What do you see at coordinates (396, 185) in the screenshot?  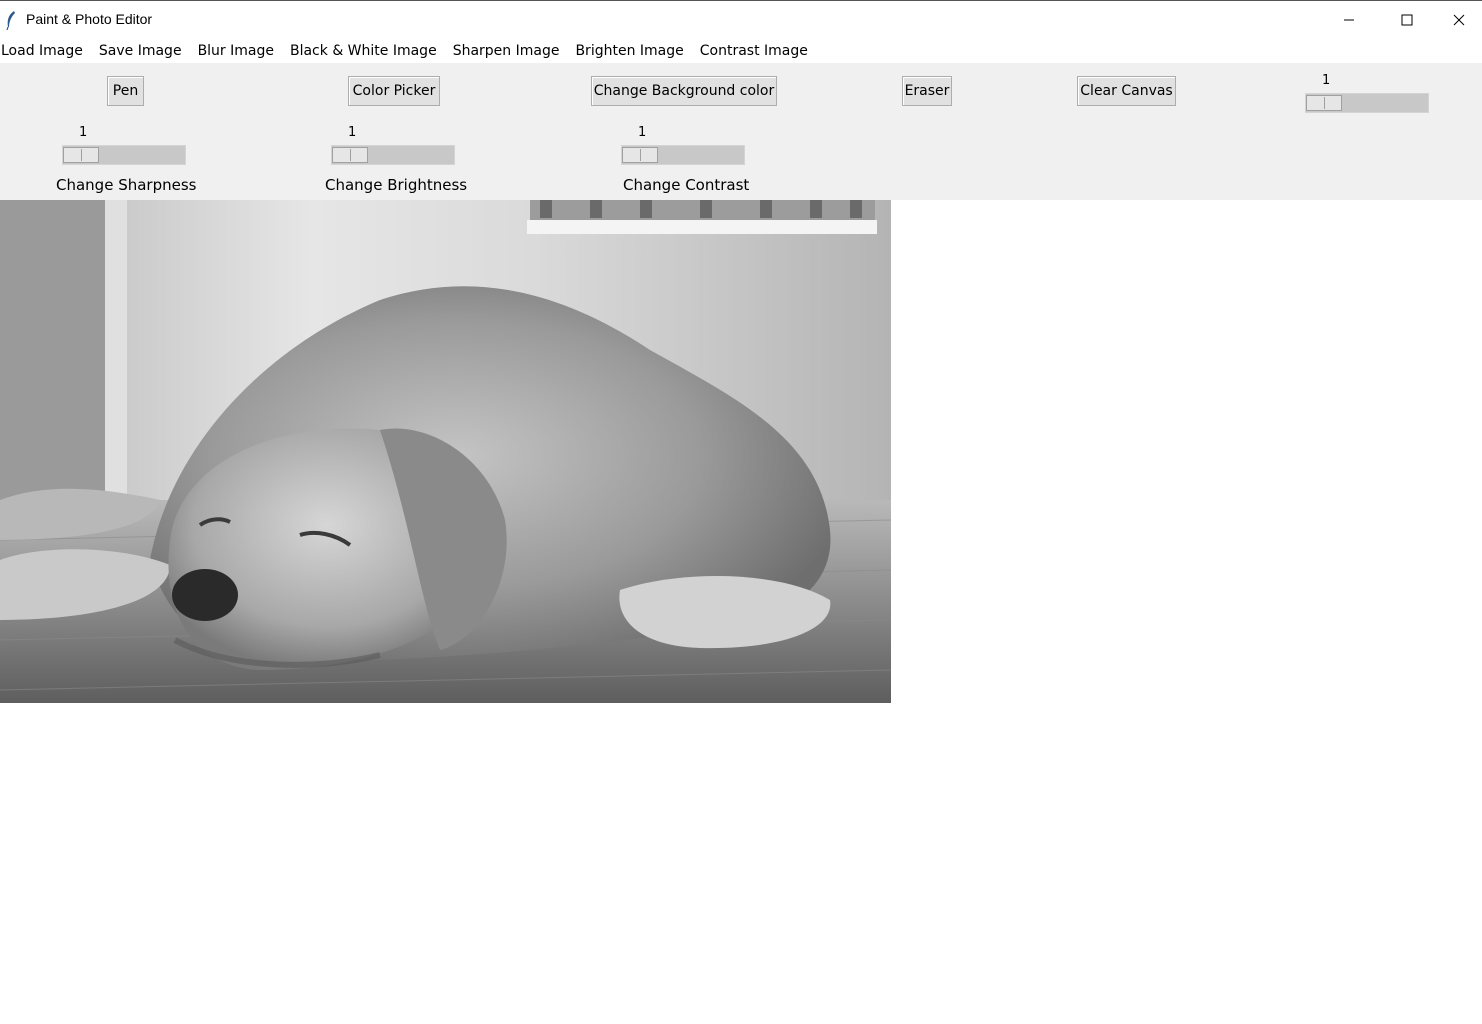 I see `brightness-label: Change Brightness` at bounding box center [396, 185].